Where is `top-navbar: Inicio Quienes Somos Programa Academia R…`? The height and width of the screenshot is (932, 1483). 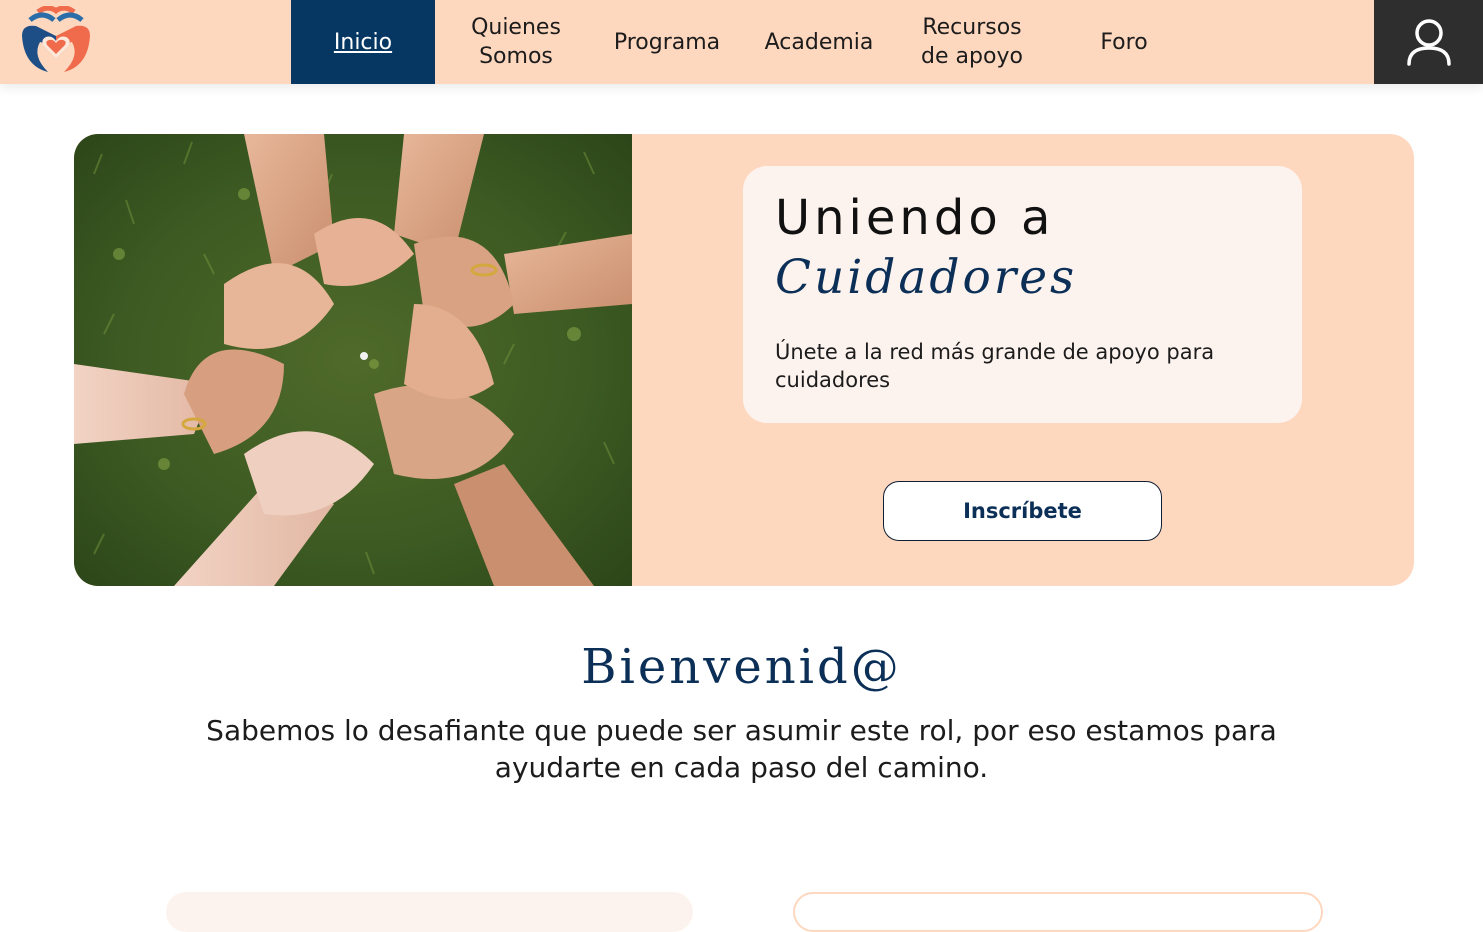 top-navbar: Inicio Quienes Somos Programa Academia R… is located at coordinates (741, 42).